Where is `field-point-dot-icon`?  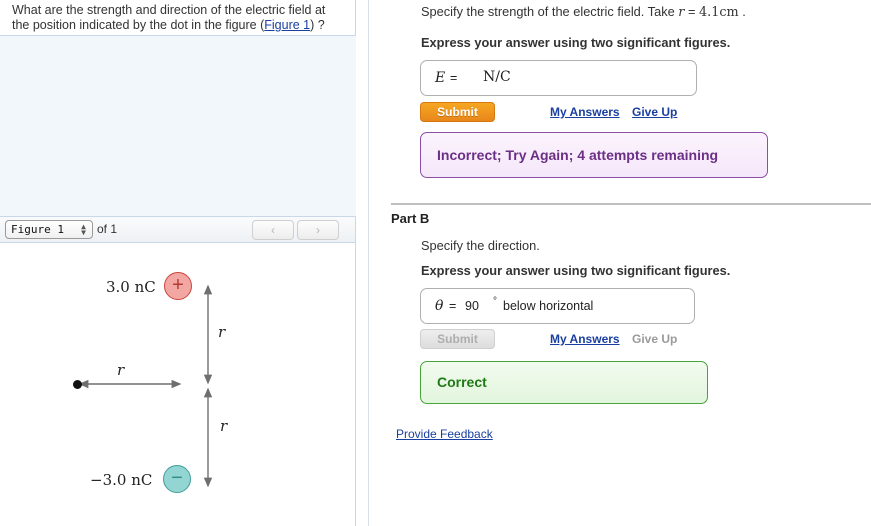
field-point-dot-icon is located at coordinates (77, 384).